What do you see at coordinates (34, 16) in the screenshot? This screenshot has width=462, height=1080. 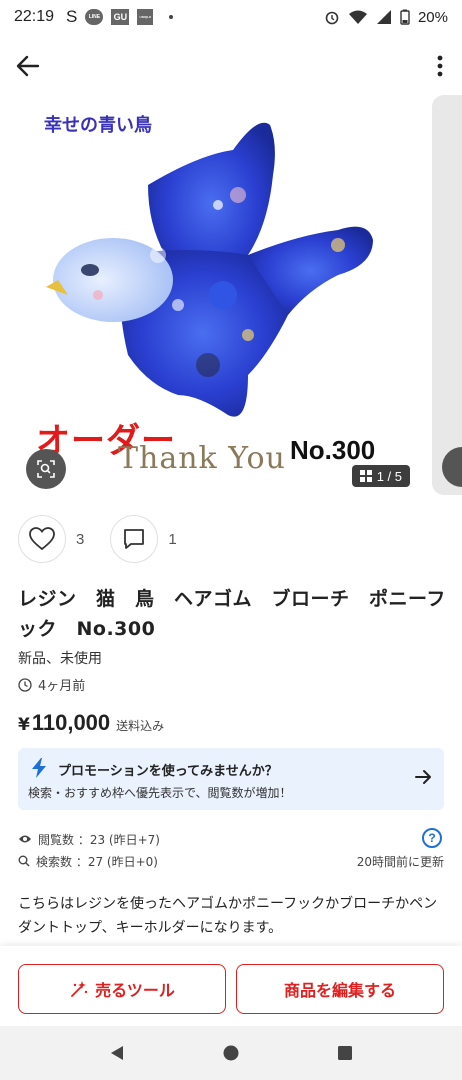 I see `status-time: 22:19` at bounding box center [34, 16].